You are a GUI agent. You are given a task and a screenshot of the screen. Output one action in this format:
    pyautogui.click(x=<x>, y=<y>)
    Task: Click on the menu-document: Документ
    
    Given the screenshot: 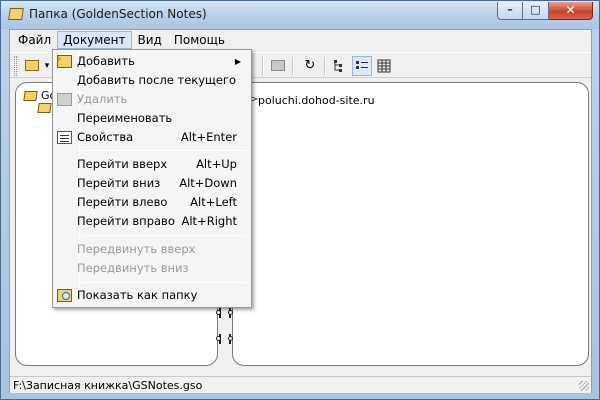 What is the action you would take?
    pyautogui.click(x=94, y=40)
    